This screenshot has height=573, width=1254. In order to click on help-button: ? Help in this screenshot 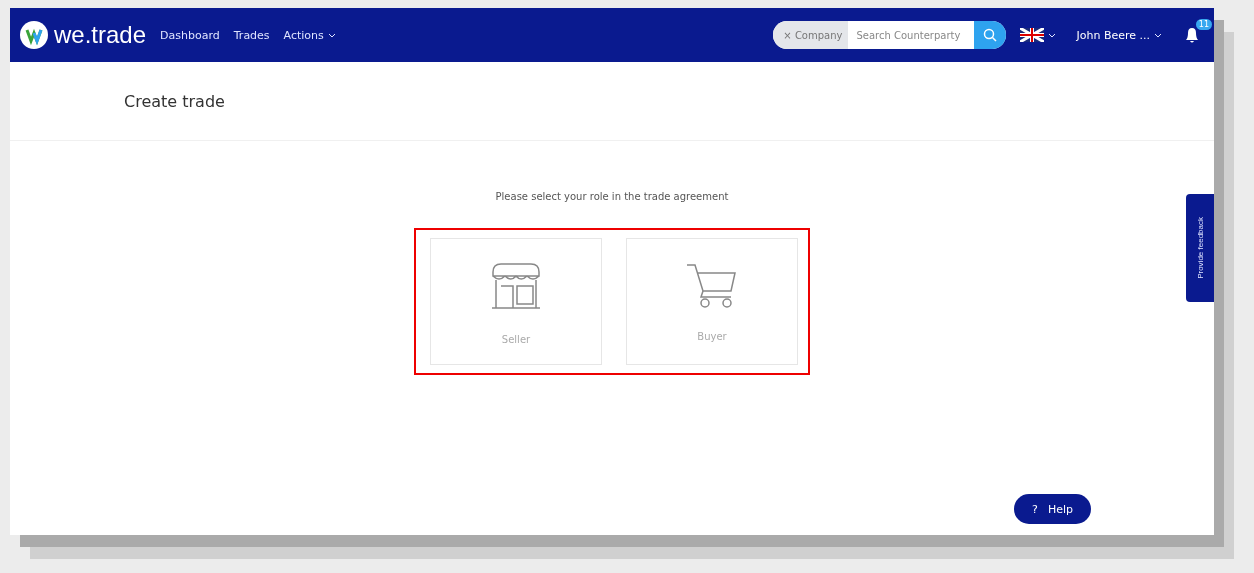, I will do `click(1052, 509)`.